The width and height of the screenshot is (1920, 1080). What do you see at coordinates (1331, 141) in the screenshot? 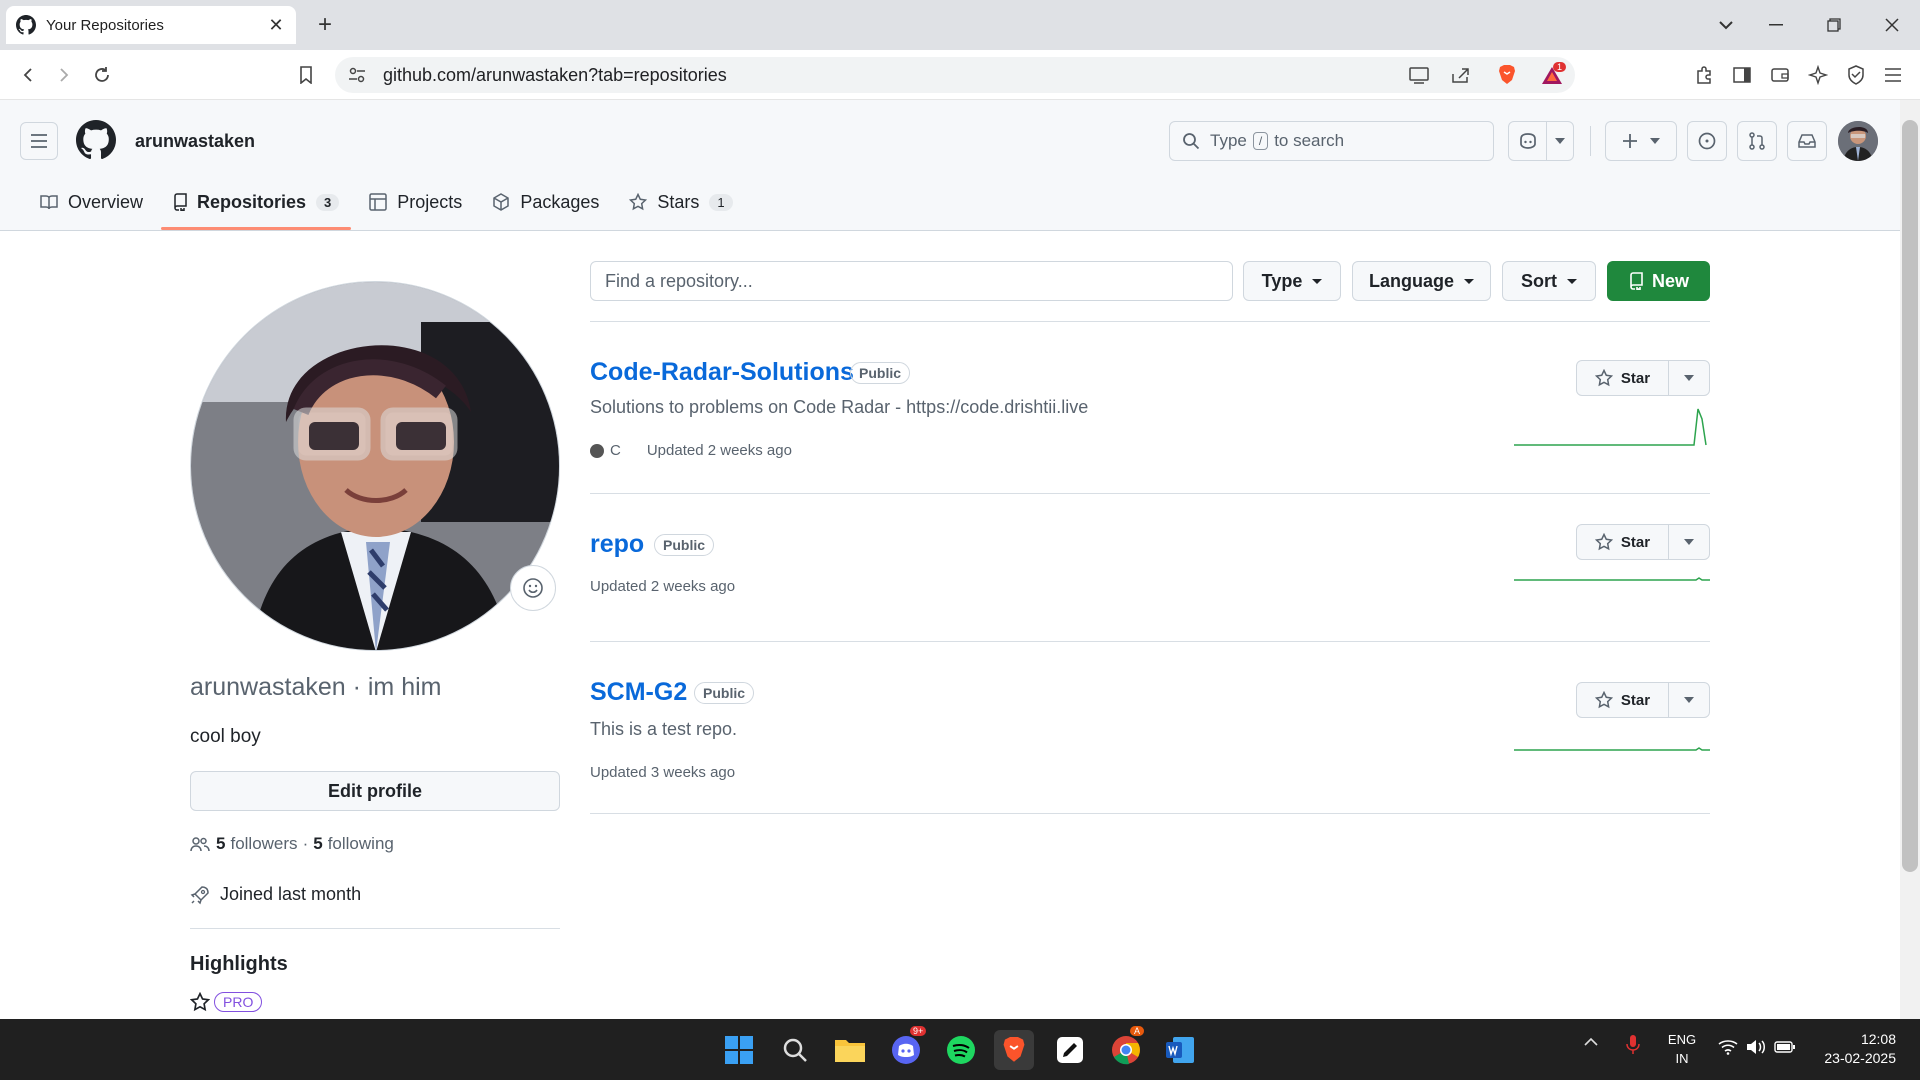
I see `global-search-input: Type / to search` at bounding box center [1331, 141].